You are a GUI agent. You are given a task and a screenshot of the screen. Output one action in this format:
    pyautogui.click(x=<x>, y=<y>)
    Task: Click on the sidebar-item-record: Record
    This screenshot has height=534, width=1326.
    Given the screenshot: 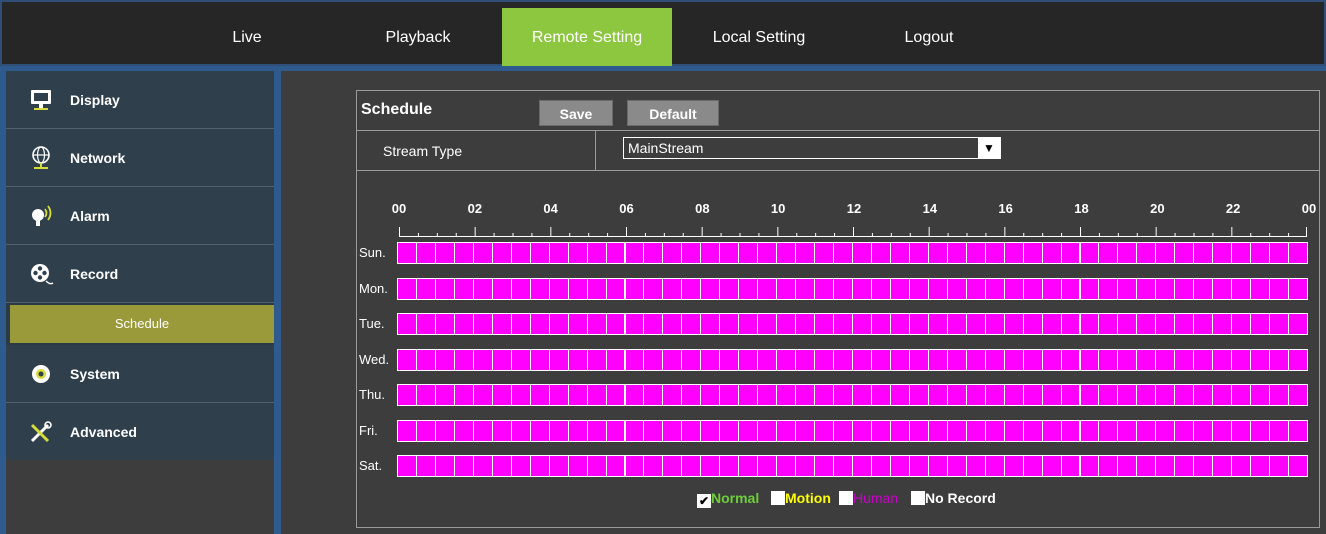 What is the action you would take?
    pyautogui.click(x=140, y=274)
    